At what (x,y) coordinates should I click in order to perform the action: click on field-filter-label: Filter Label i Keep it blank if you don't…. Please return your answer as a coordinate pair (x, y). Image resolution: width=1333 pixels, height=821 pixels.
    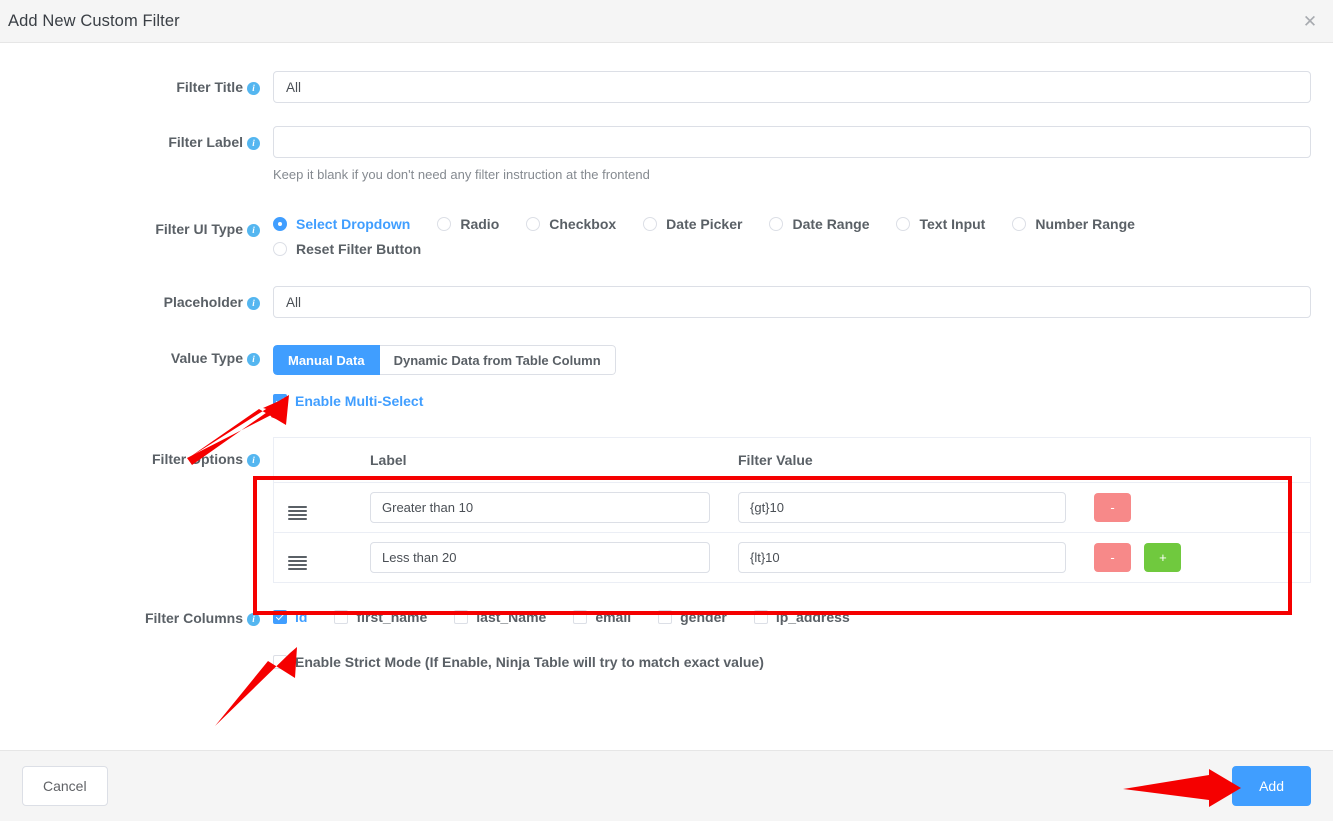
    Looking at the image, I should click on (666, 155).